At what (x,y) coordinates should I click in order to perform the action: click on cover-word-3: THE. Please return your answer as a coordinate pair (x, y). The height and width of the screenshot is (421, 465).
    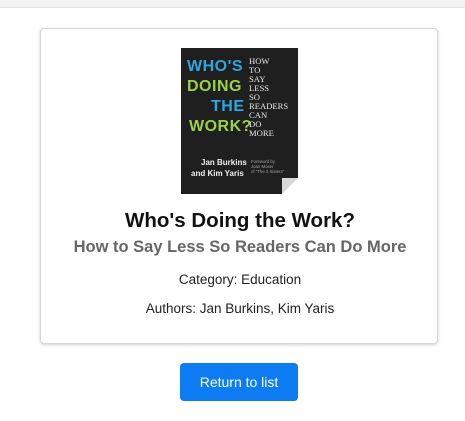
    Looking at the image, I should click on (228, 106).